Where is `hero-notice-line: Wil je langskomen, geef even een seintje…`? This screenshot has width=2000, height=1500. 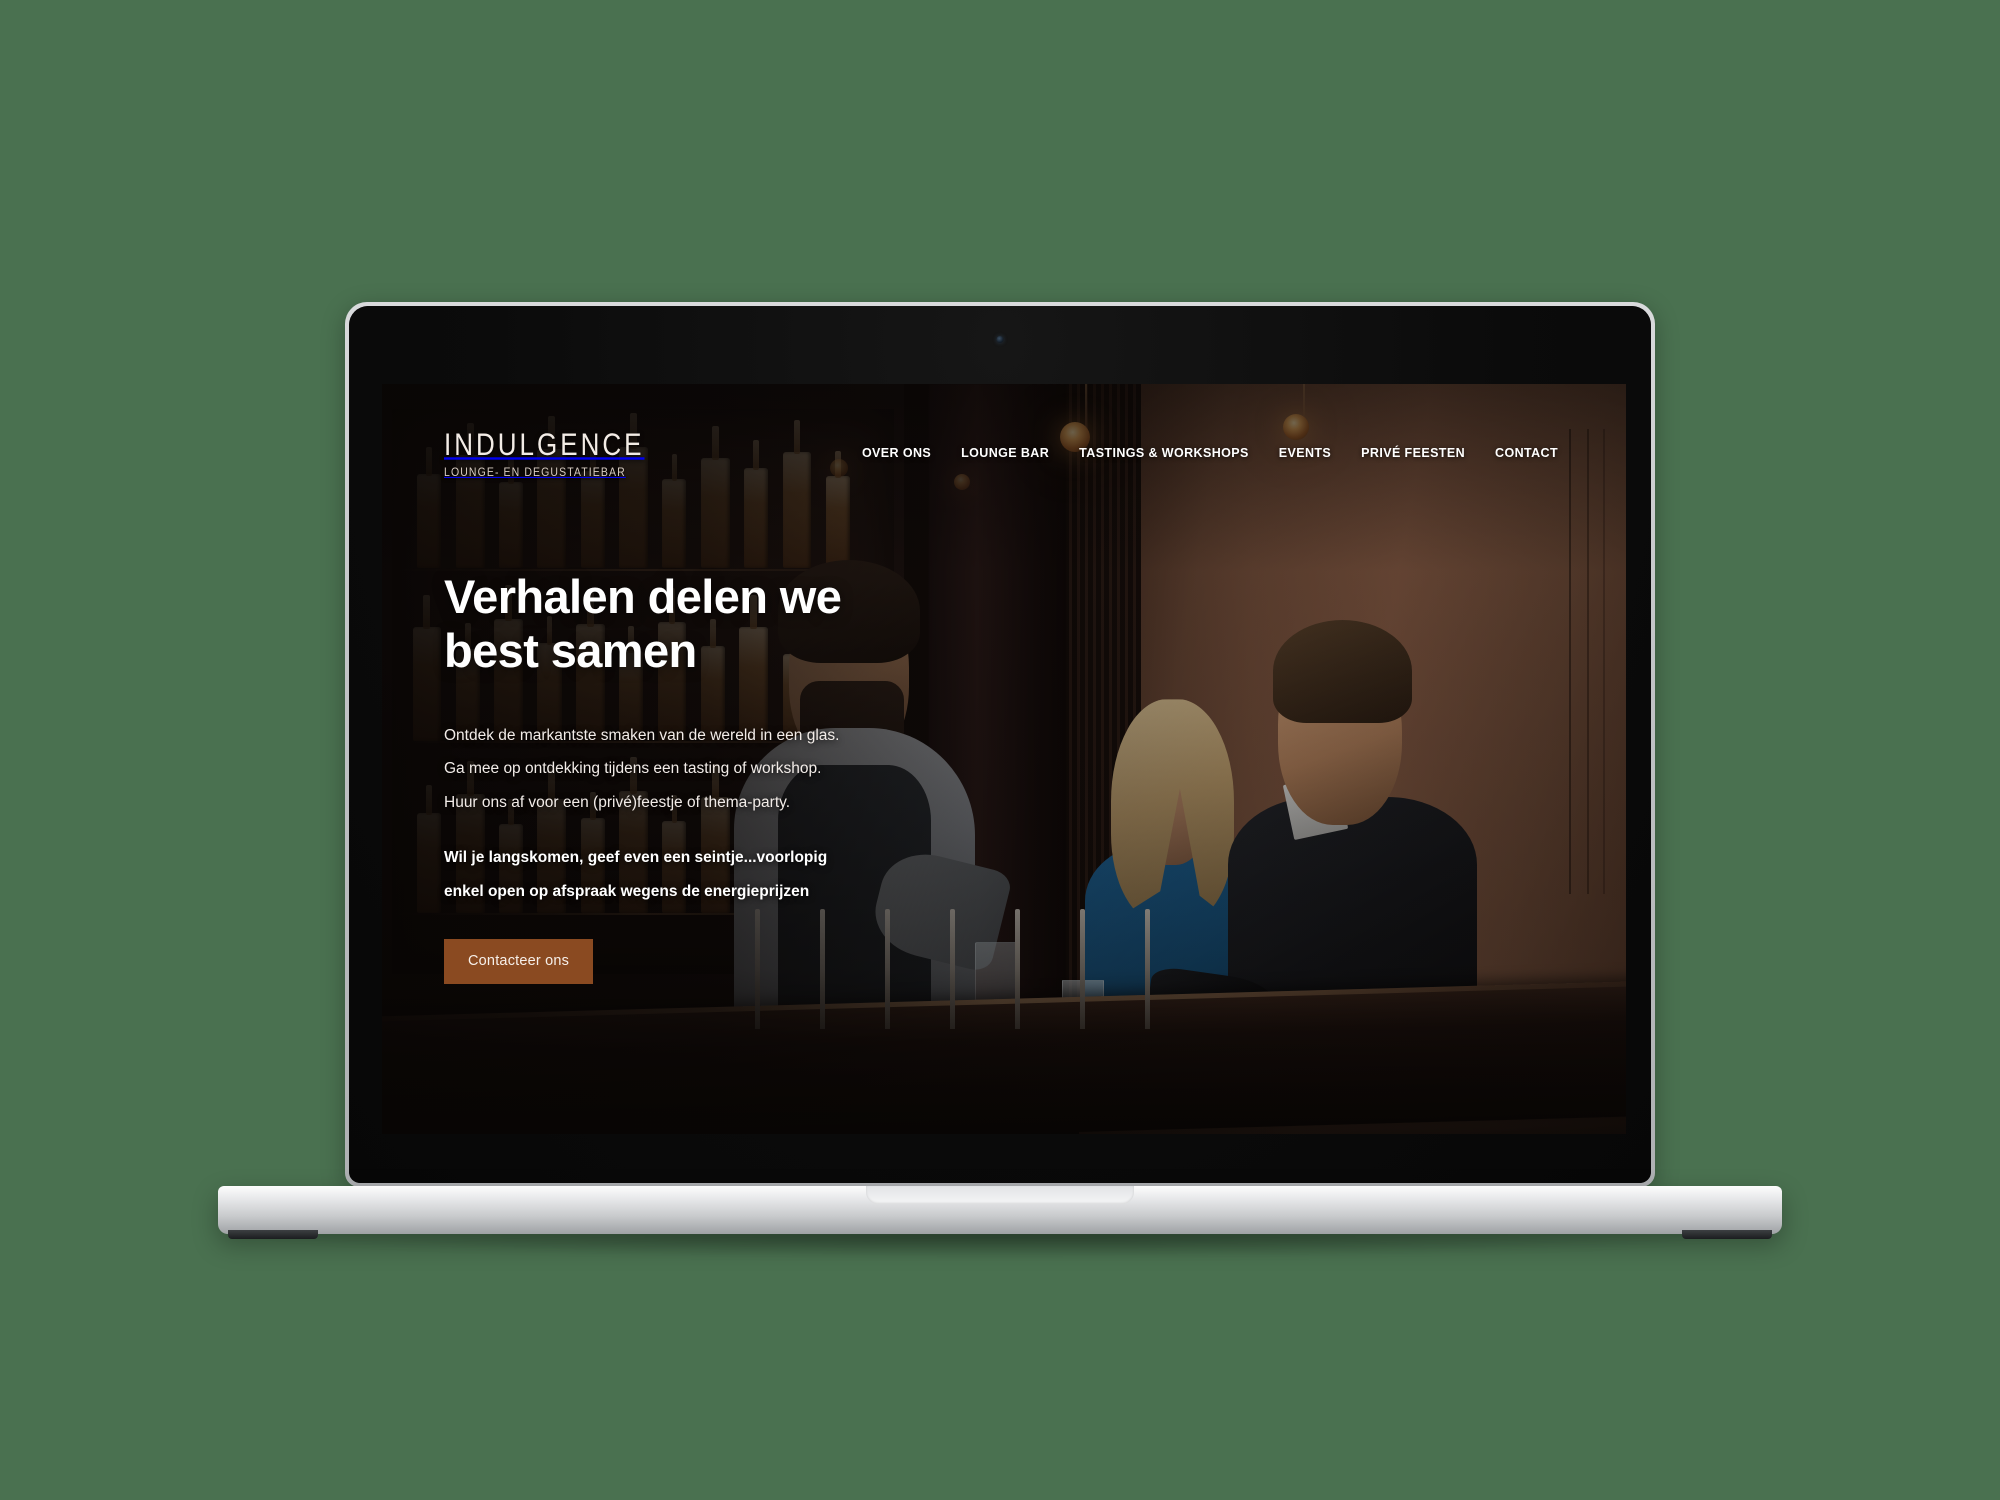
hero-notice-line: Wil je langskomen, geef even een seintje… is located at coordinates (636, 858).